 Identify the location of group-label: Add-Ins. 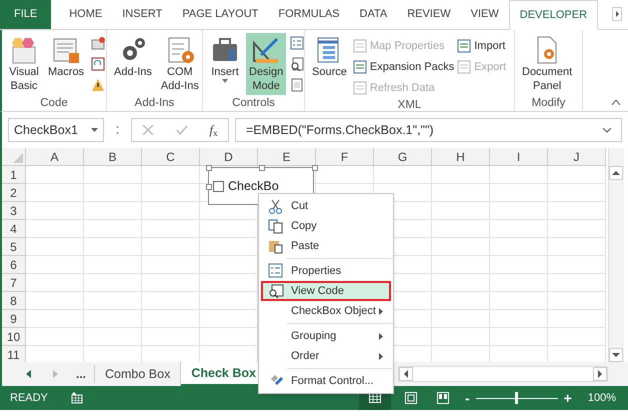
(155, 103).